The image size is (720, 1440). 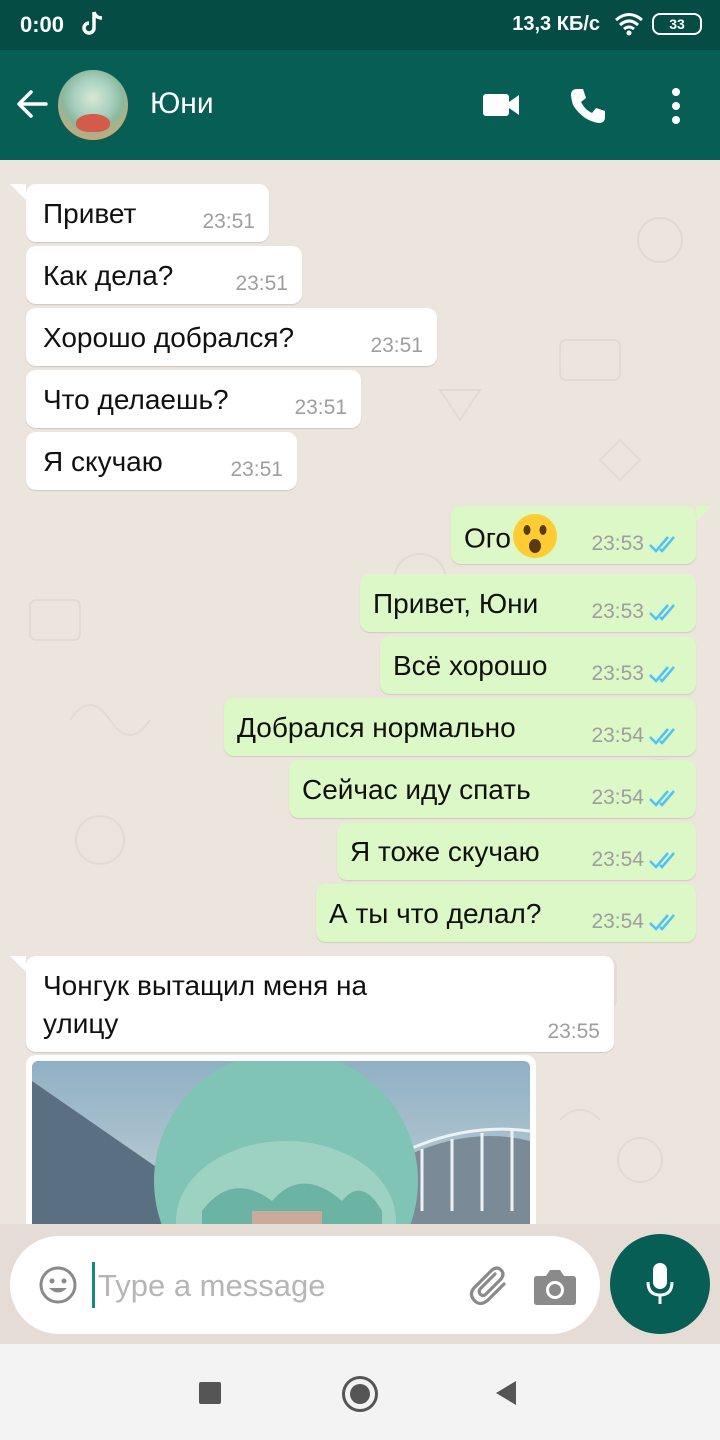 I want to click on paperclip-icon, so click(x=489, y=1286).